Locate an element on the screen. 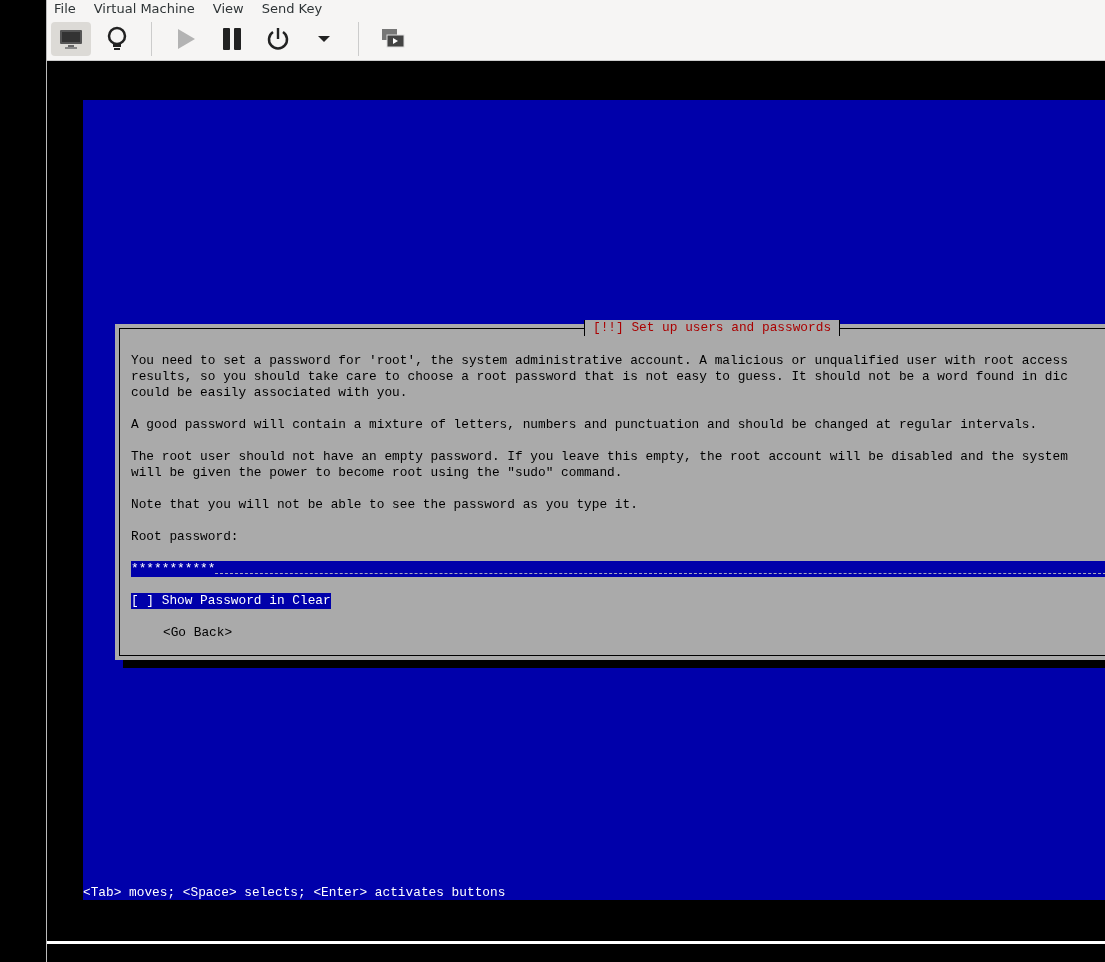 This screenshot has width=1105, height=962. pause-icon is located at coordinates (232, 39).